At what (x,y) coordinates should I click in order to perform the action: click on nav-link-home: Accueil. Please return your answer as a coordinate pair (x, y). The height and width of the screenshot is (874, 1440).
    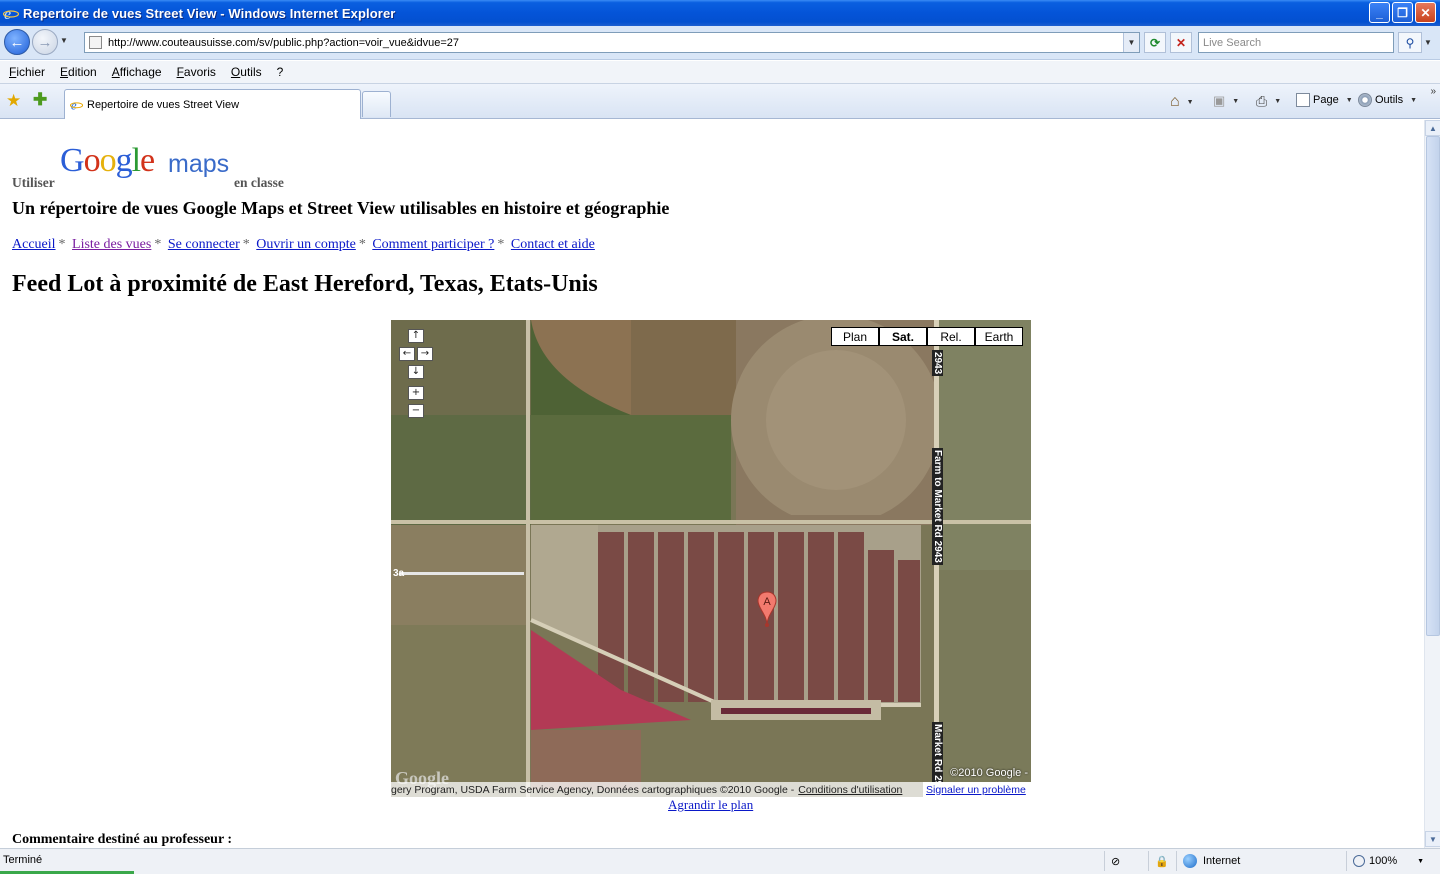
    Looking at the image, I should click on (34, 244).